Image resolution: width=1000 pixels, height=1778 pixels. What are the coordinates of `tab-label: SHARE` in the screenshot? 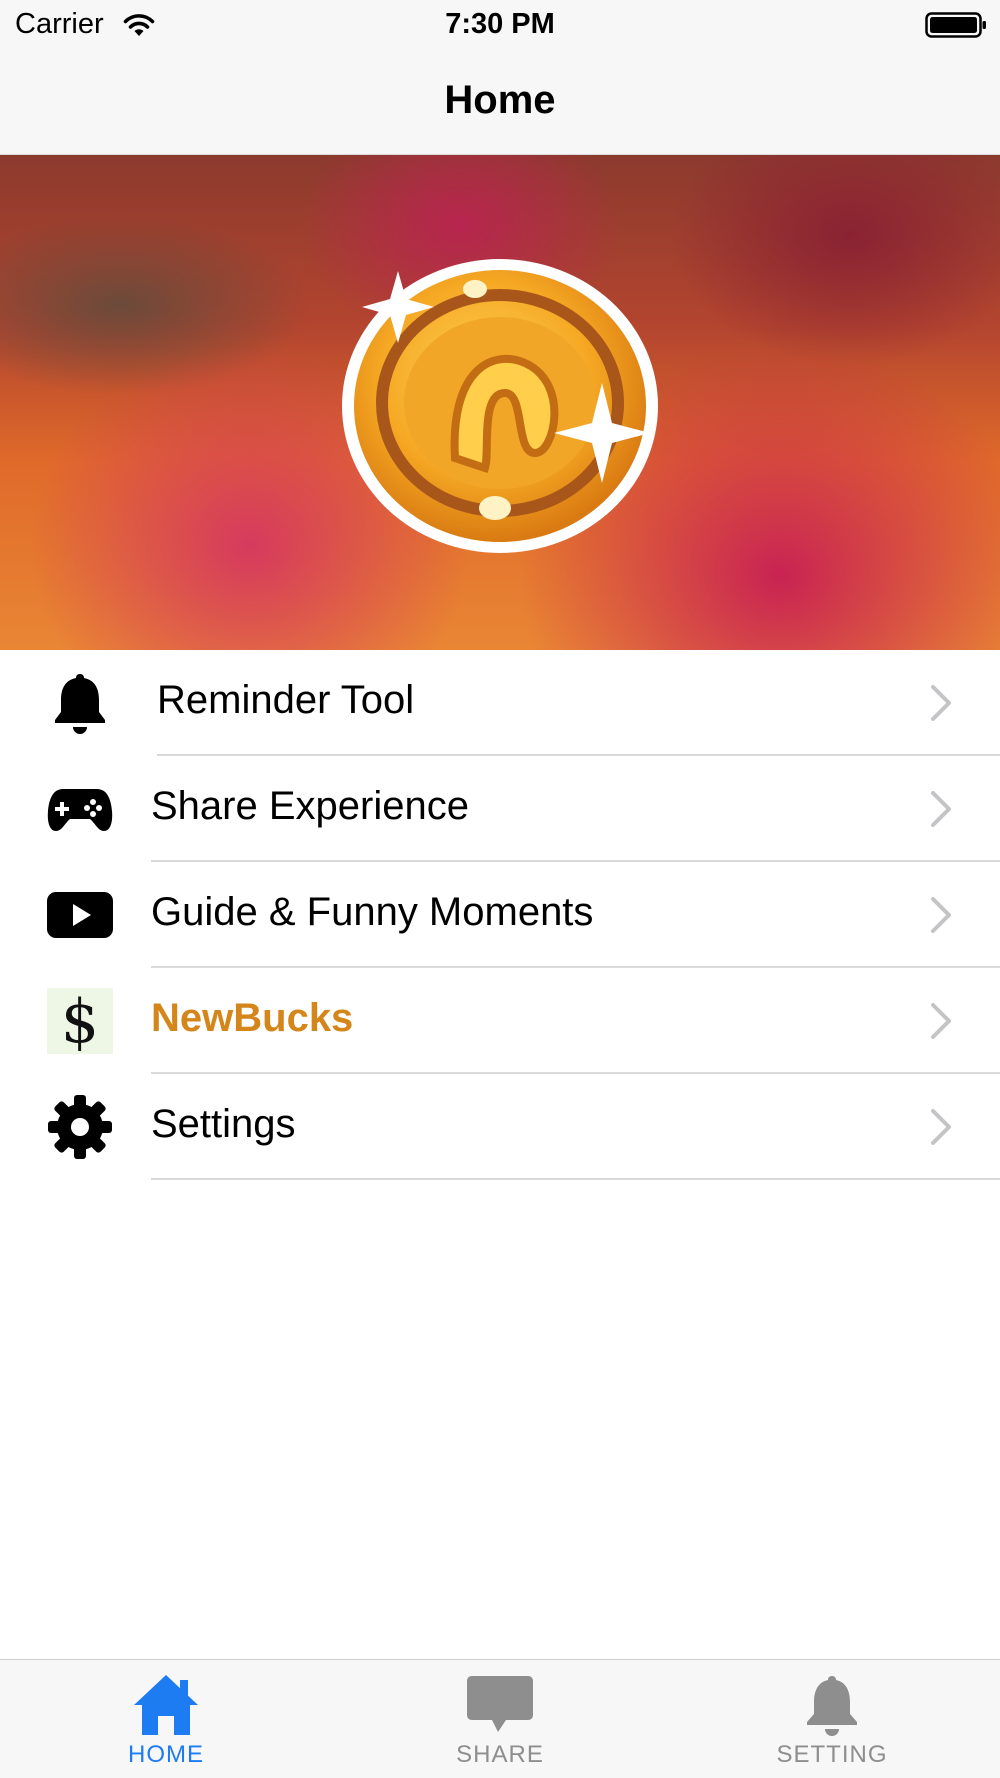 It's located at (500, 1754).